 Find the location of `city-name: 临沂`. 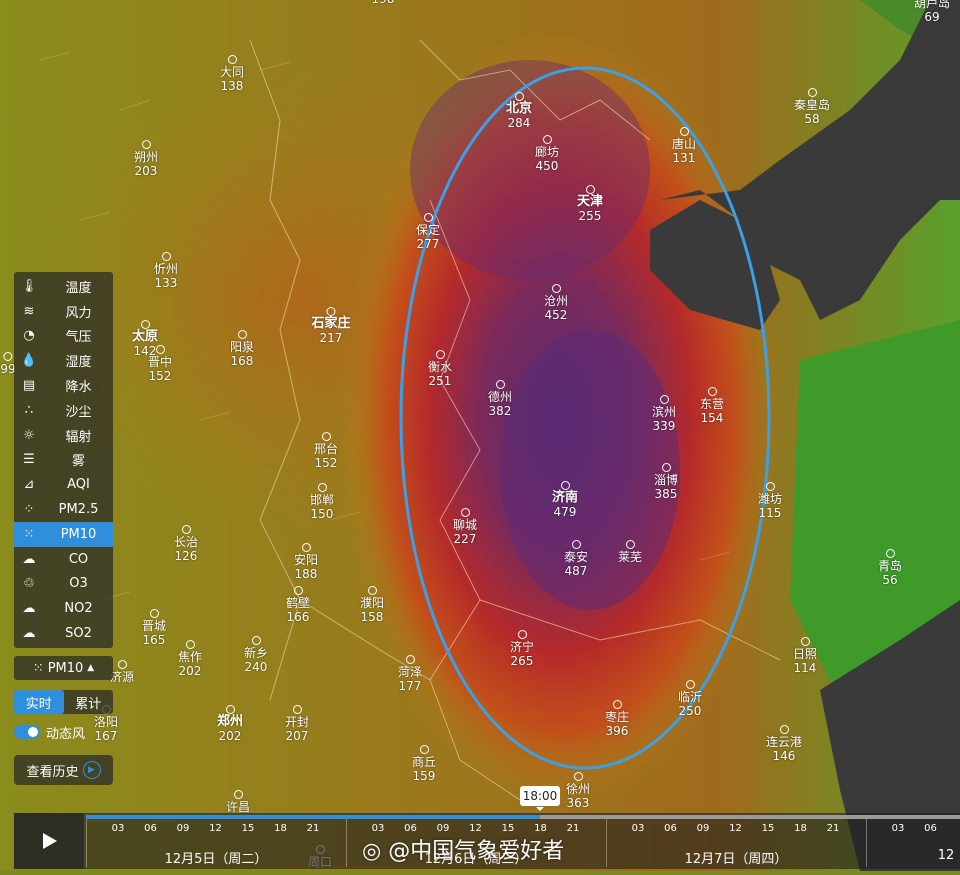

city-name: 临沂 is located at coordinates (690, 697).